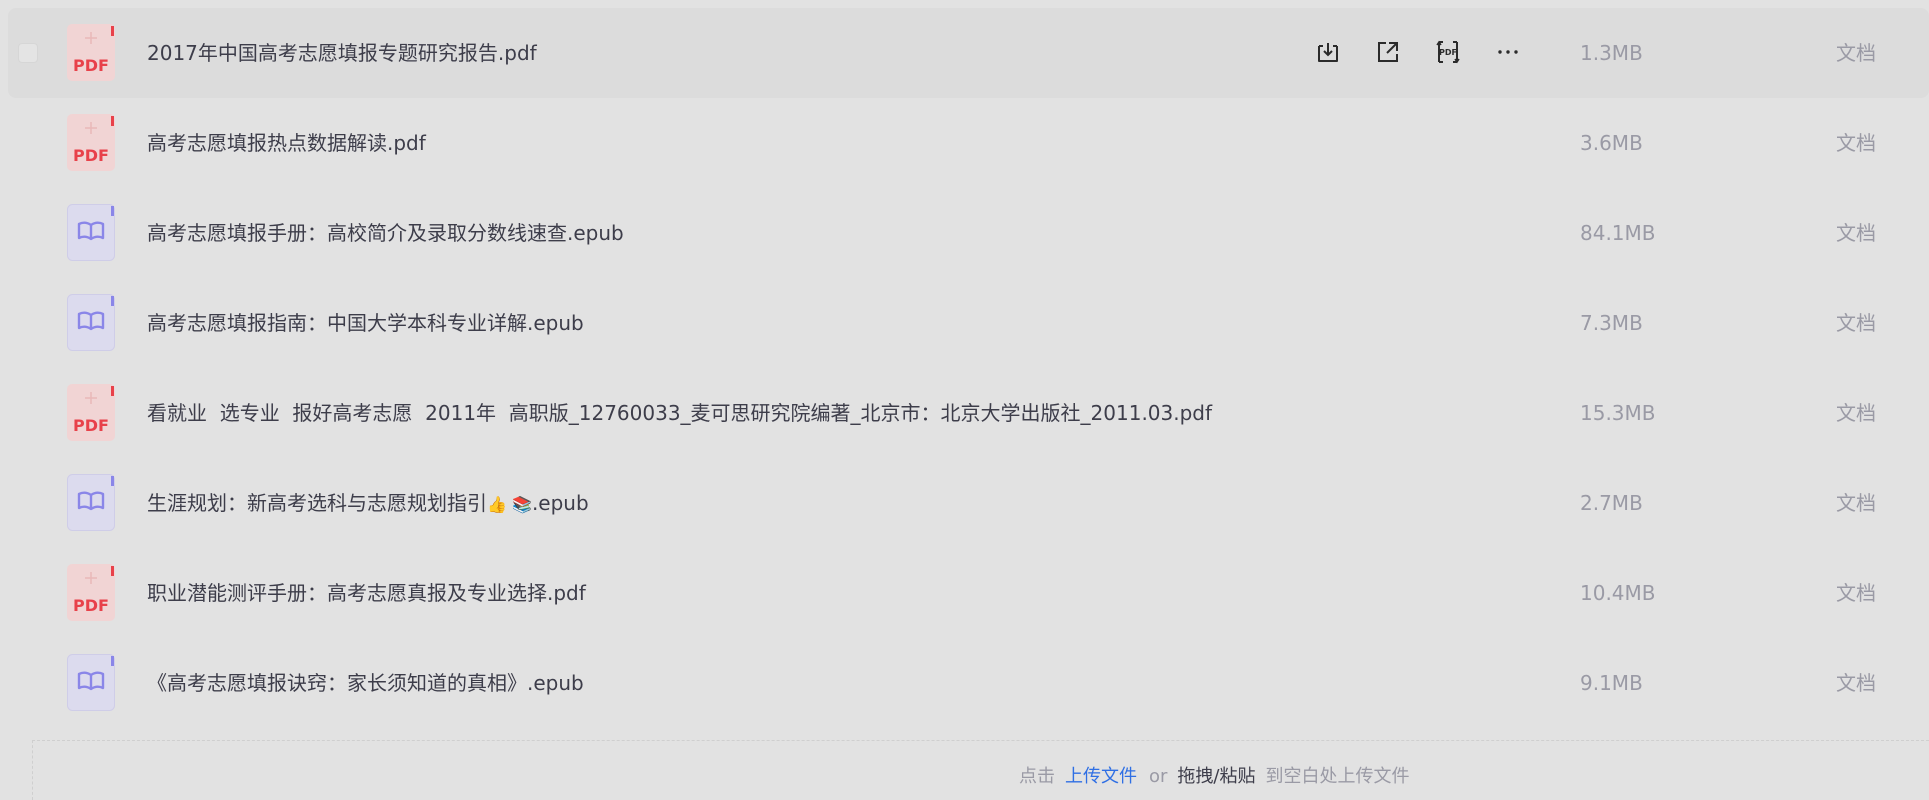 The height and width of the screenshot is (800, 1929). I want to click on more-icon, so click(1508, 52).